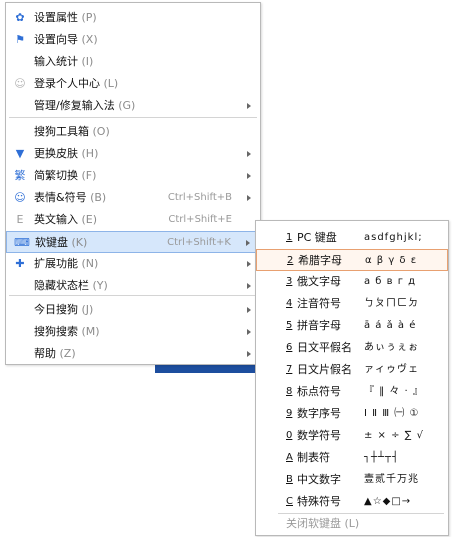 This screenshot has height=537, width=452. I want to click on menu-item-label: 设置属性 (P), so click(65, 18).